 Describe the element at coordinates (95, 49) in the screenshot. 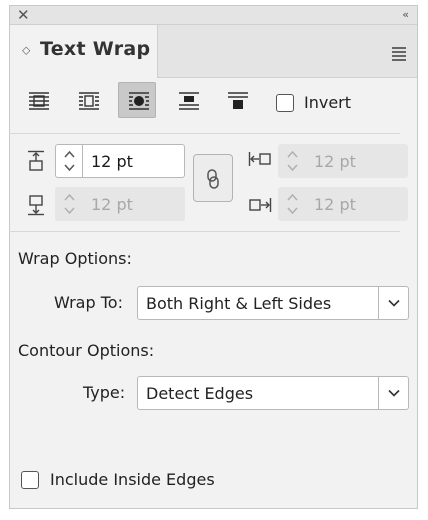

I see `panel-title: Text Wrap` at that location.